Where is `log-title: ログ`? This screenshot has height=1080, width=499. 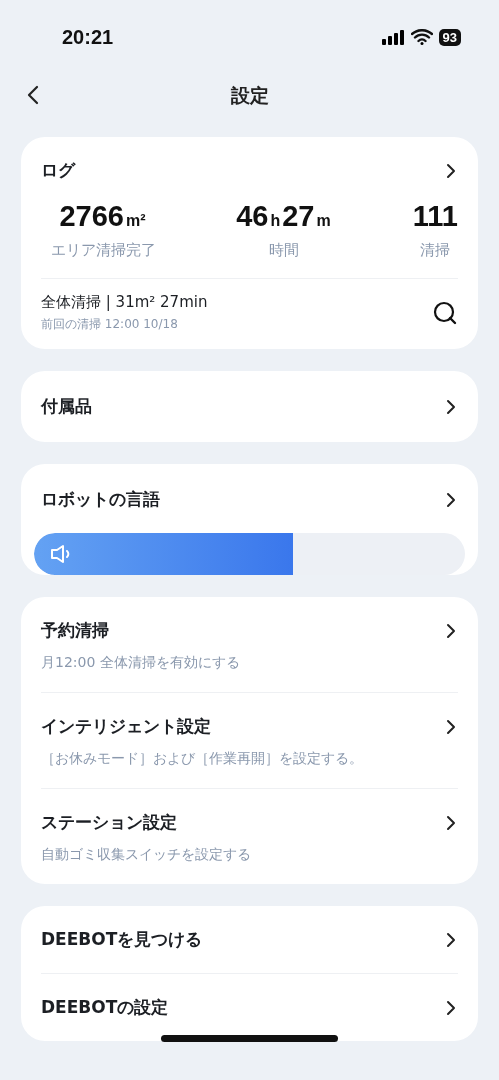
log-title: ログ is located at coordinates (58, 170).